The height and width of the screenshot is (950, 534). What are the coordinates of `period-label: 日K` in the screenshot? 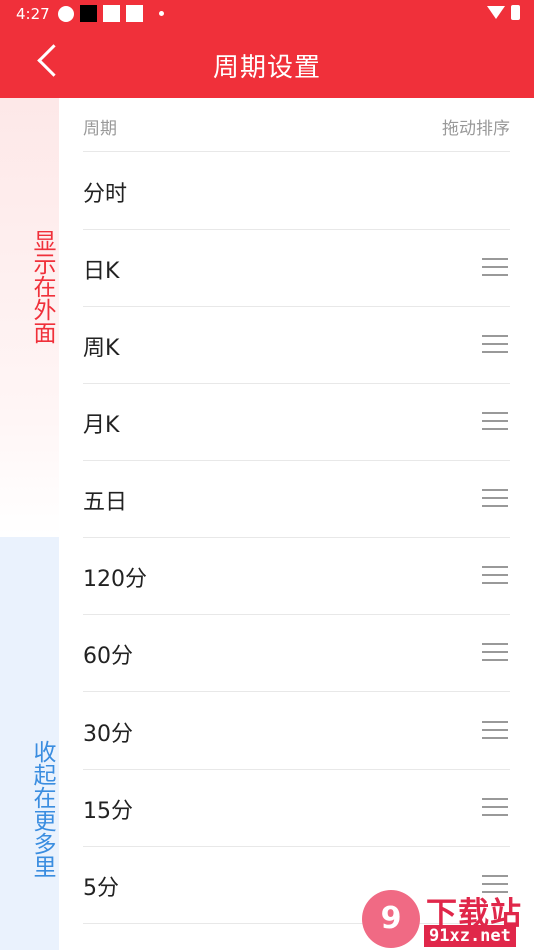 It's located at (101, 271).